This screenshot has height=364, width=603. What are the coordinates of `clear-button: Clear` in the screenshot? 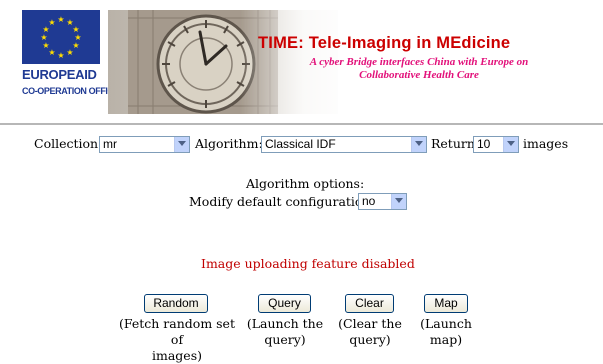 It's located at (369, 303).